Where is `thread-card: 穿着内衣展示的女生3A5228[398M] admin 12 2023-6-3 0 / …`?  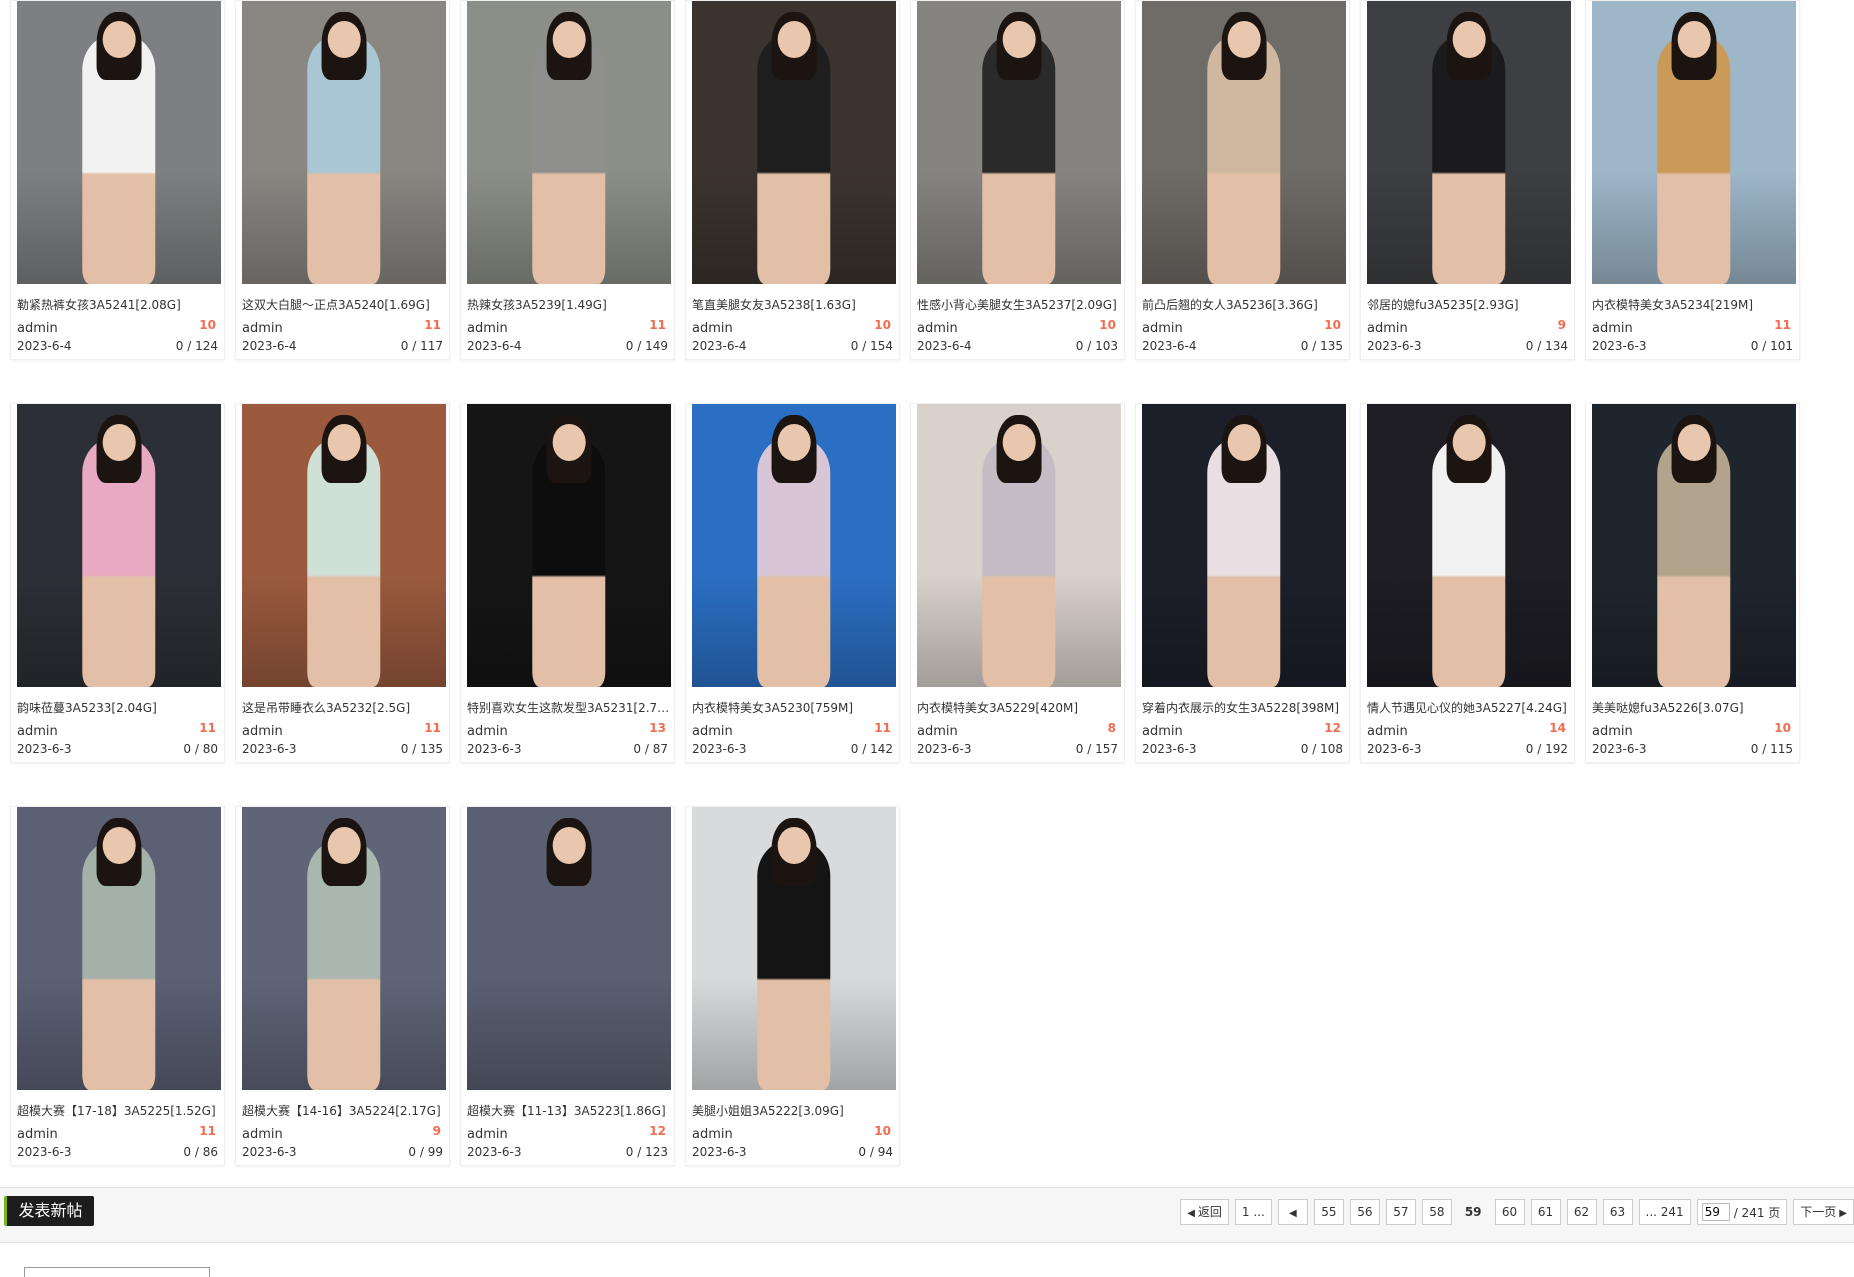
thread-card: 穿着内衣展示的女生3A5228[398M] admin 12 2023-6-3 0 / … is located at coordinates (1242, 583).